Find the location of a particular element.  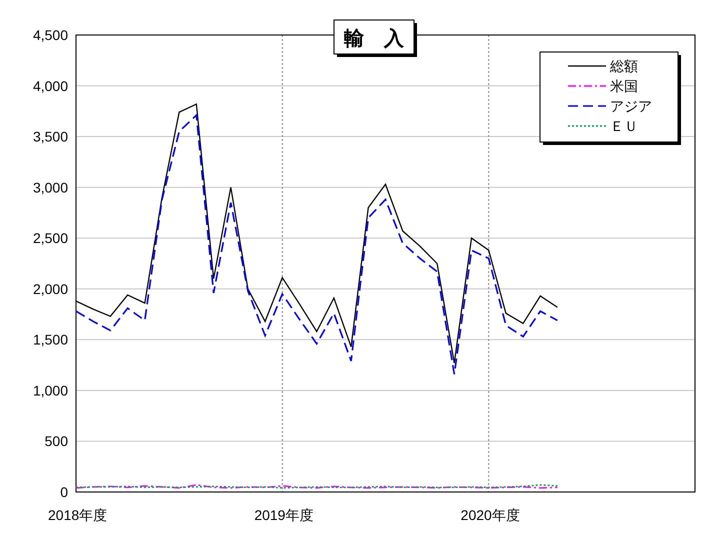

axis-label: 1,500 is located at coordinates (50, 340).